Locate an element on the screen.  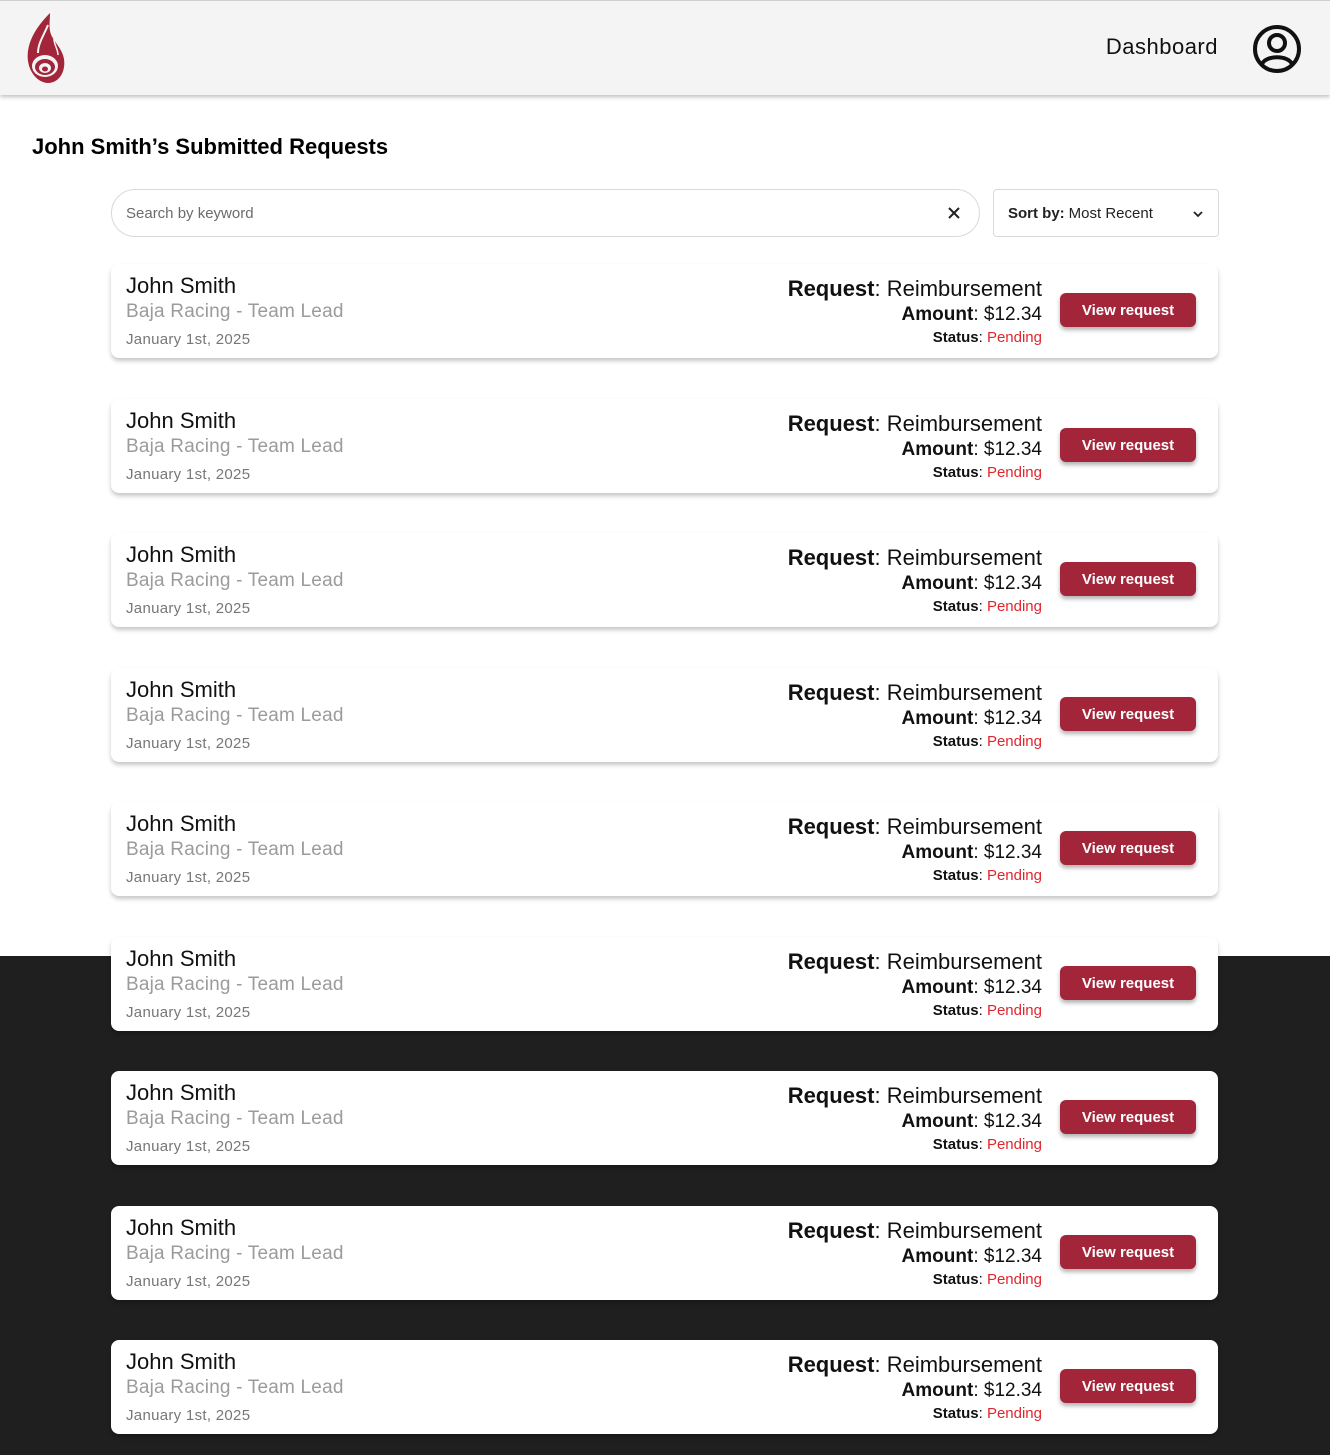
sort-dropdown: Sort by: Most Recent is located at coordinates (1106, 213).